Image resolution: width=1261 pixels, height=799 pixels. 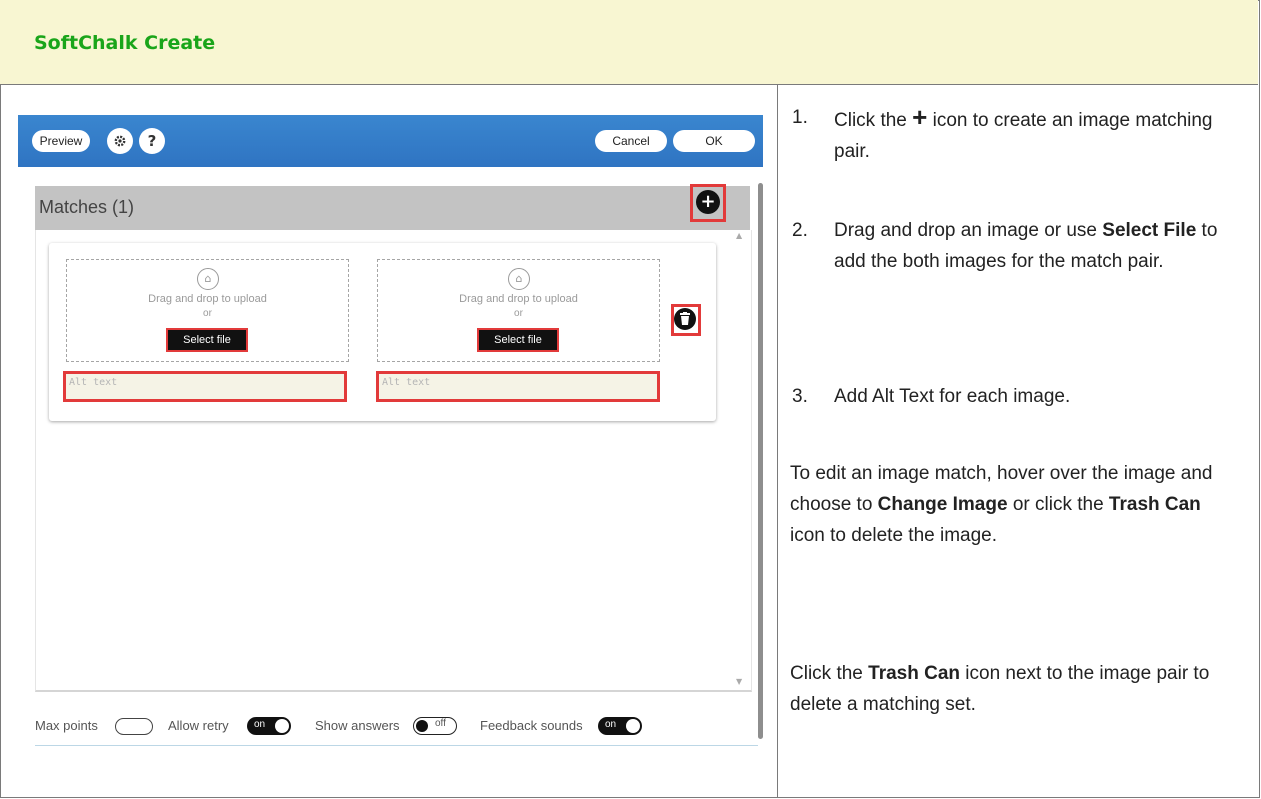 I want to click on page-title: SoftChalk Create, so click(x=125, y=43).